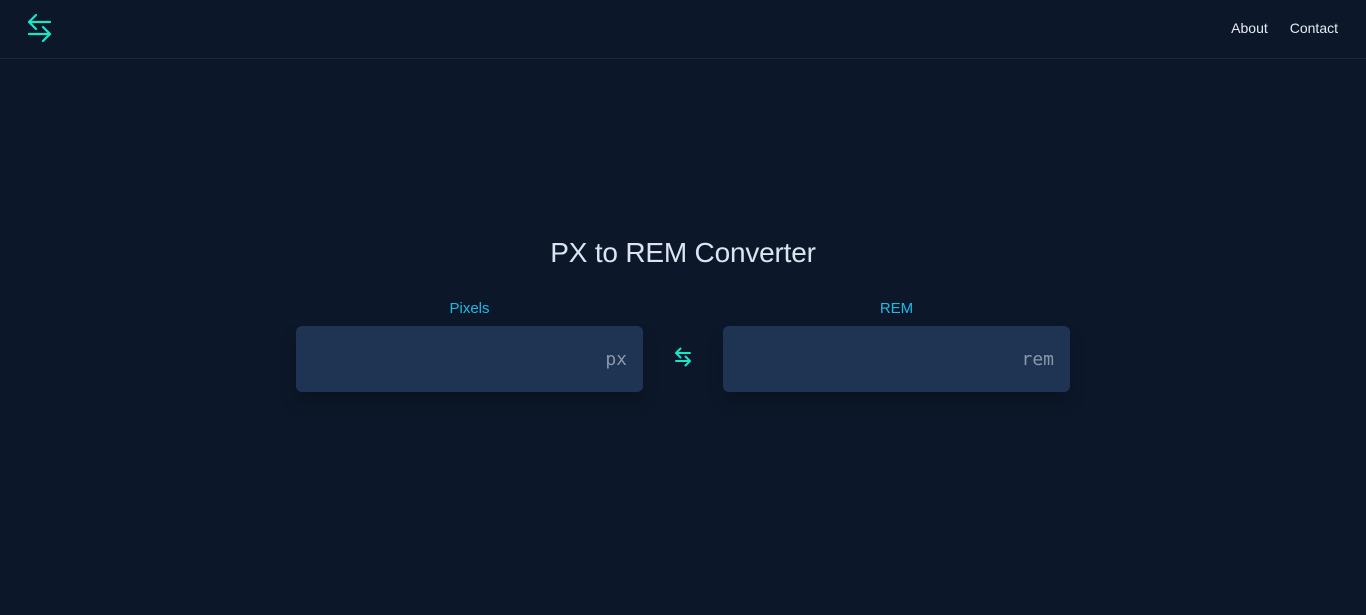  What do you see at coordinates (1284, 28) in the screenshot?
I see `nav-links: About Contact` at bounding box center [1284, 28].